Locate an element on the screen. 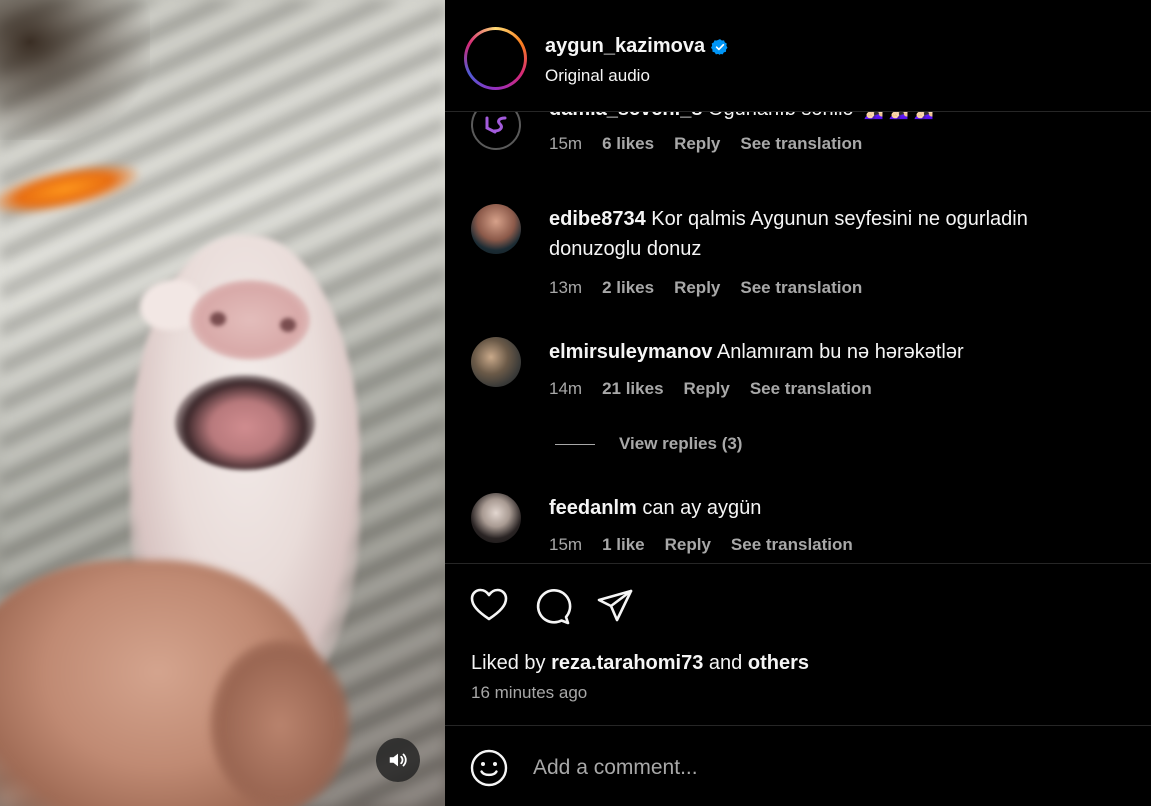 Image resolution: width=1151 pixels, height=806 pixels. audio-toggle-button is located at coordinates (398, 760).